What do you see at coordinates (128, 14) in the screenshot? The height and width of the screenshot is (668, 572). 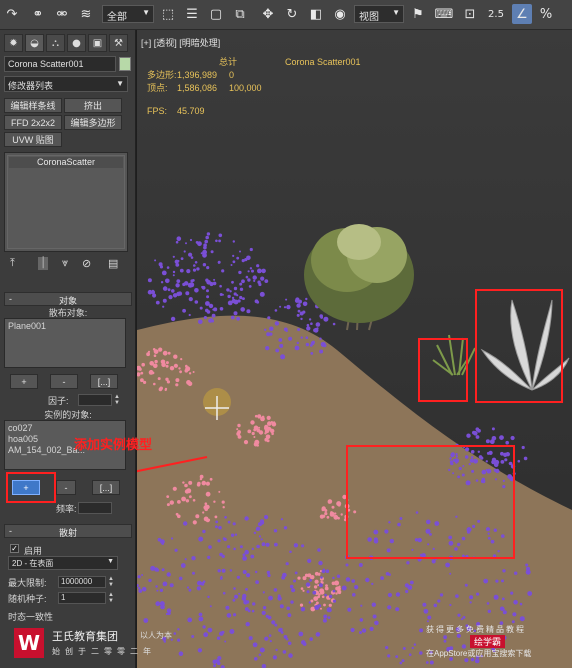 I see `selection-filter-dropdown: 全部 ▼` at bounding box center [128, 14].